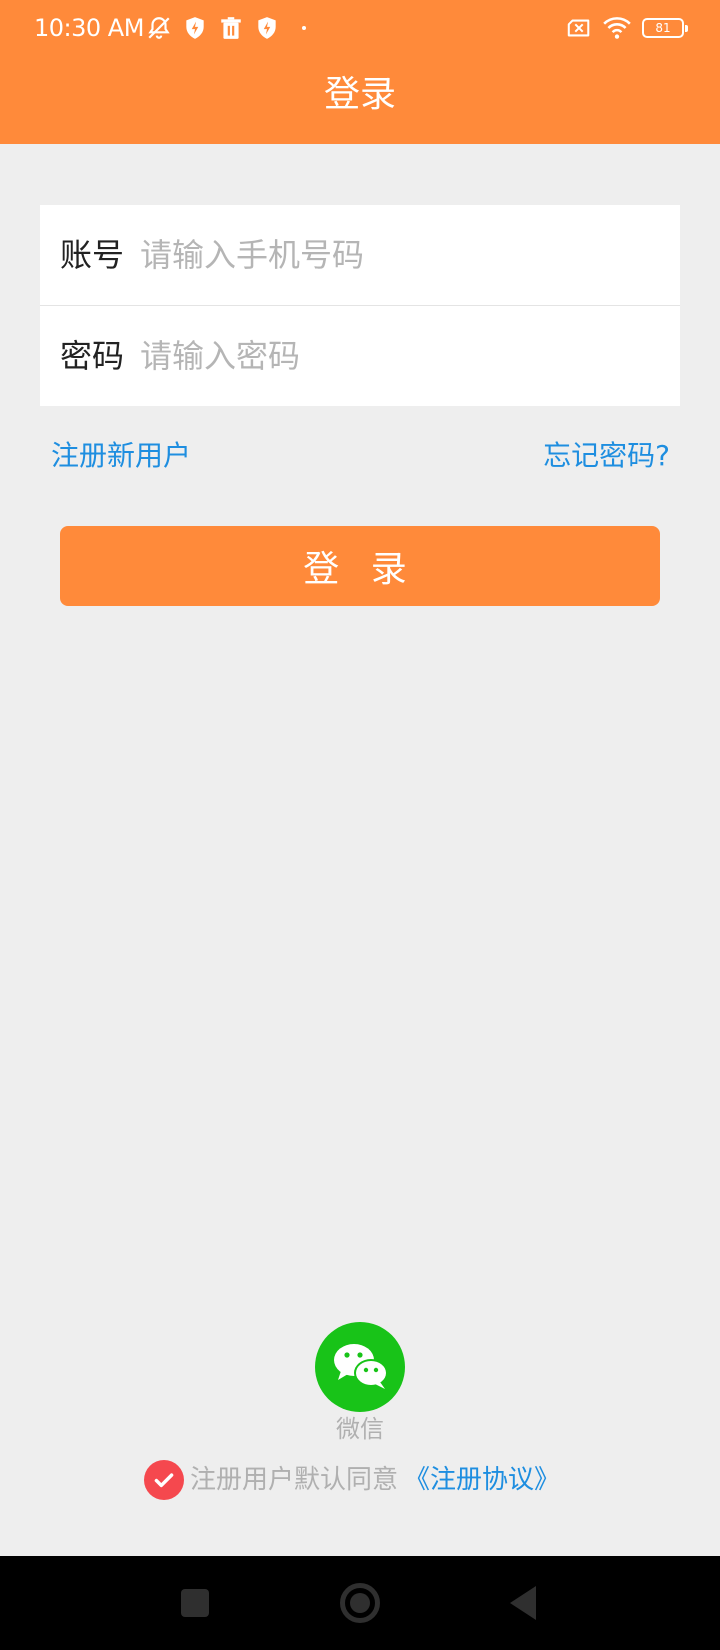 The height and width of the screenshot is (1650, 720). Describe the element at coordinates (400, 255) in the screenshot. I see `account-input` at that location.